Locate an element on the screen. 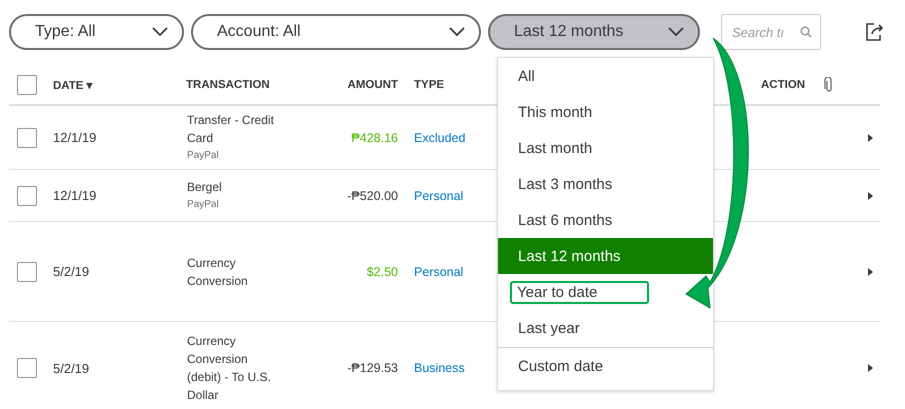  column-header: AMOUNT is located at coordinates (373, 84).